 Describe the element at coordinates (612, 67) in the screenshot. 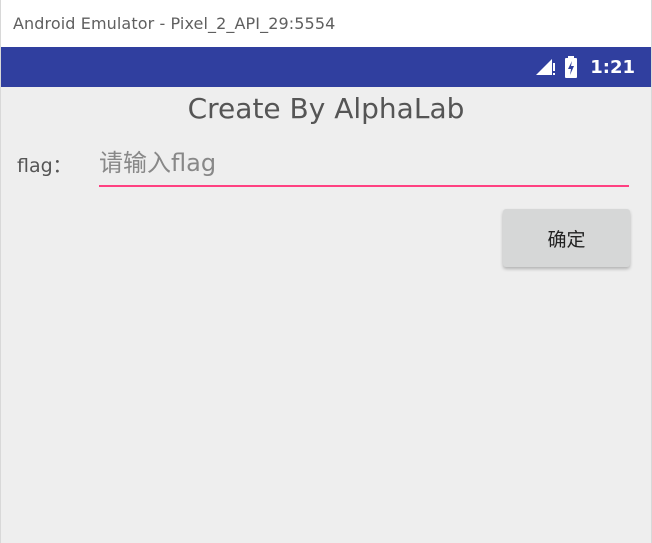

I see `status-time: 1:21` at that location.